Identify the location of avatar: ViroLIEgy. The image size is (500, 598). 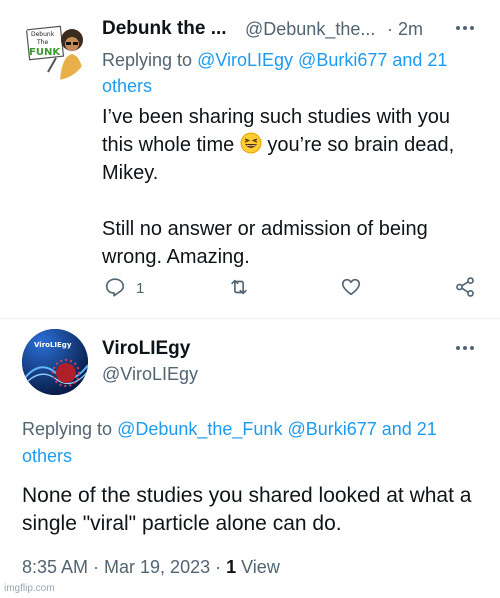
(55, 362).